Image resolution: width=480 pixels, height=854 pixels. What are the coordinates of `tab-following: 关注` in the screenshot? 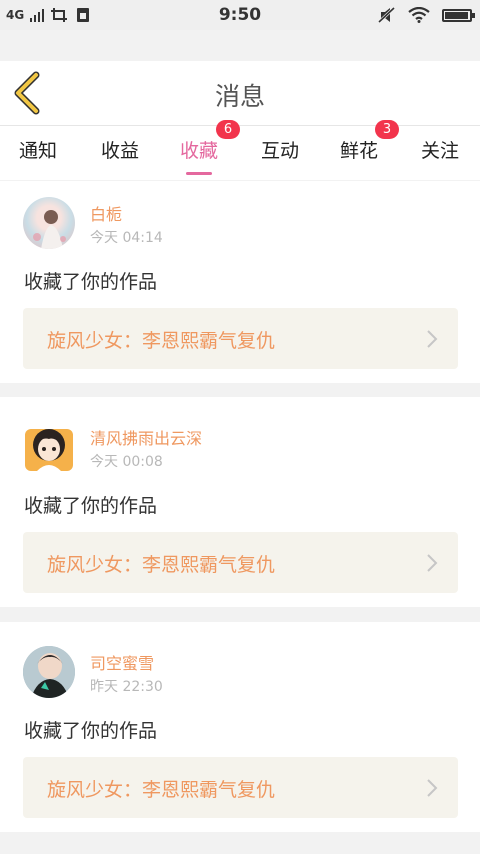 It's located at (440, 149).